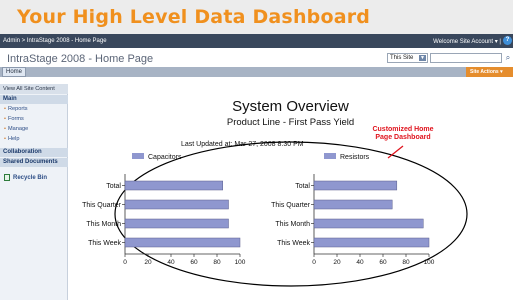 This screenshot has width=513, height=300. What do you see at coordinates (355, 157) in the screenshot?
I see `legend-label: Resistors` at bounding box center [355, 157].